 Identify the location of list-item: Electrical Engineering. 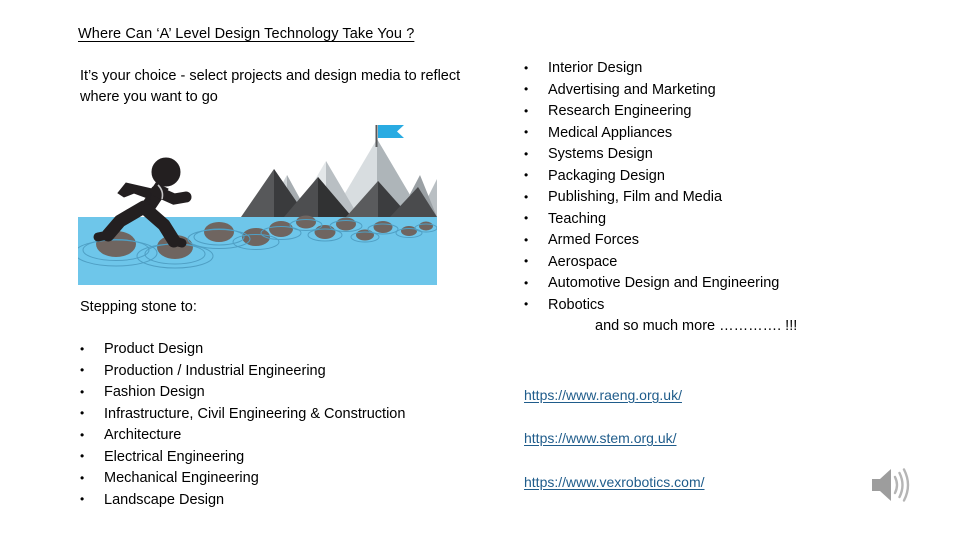
(240, 457).